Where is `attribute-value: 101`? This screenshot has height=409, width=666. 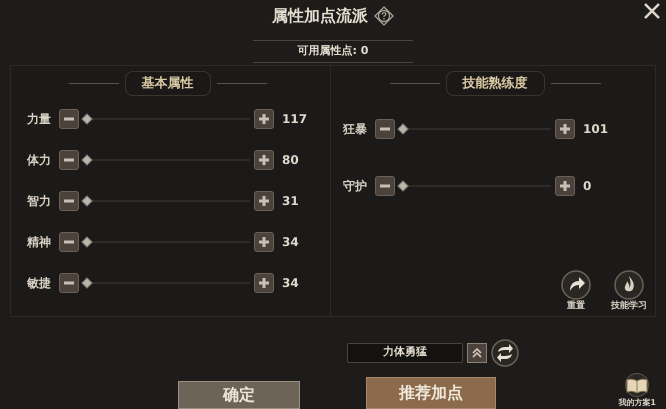 attribute-value: 101 is located at coordinates (596, 129).